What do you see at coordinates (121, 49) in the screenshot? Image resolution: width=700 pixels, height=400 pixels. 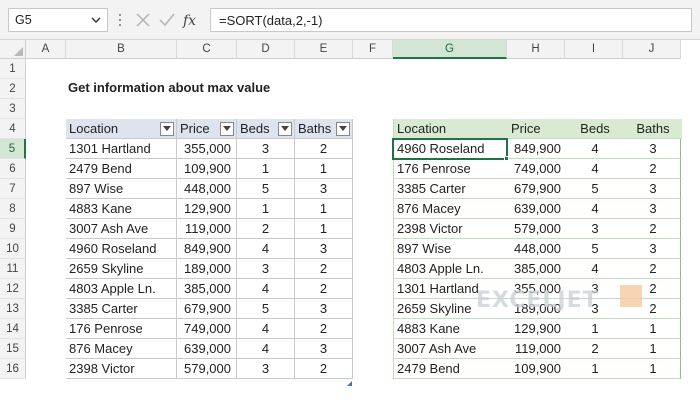 I see `column-header-b: B` at bounding box center [121, 49].